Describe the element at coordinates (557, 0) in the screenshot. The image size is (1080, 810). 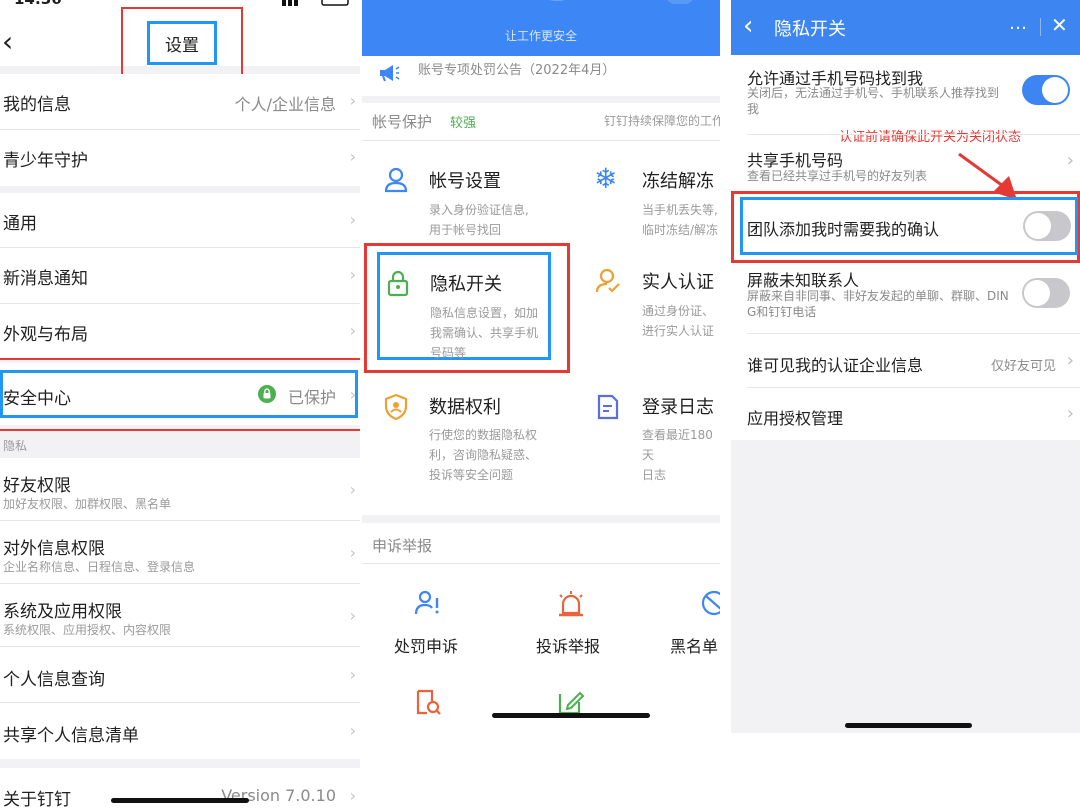
I see `shield-arc-graphic` at that location.